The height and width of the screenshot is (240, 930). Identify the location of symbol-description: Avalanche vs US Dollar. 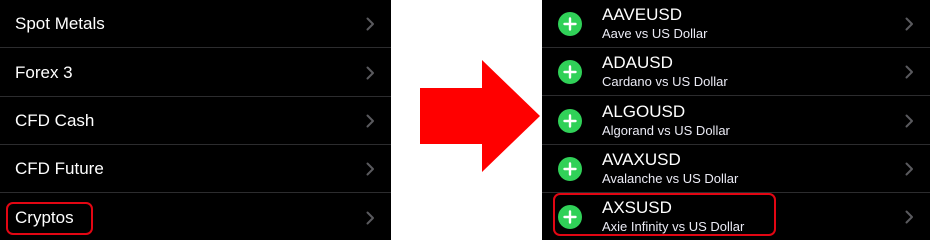
(670, 178).